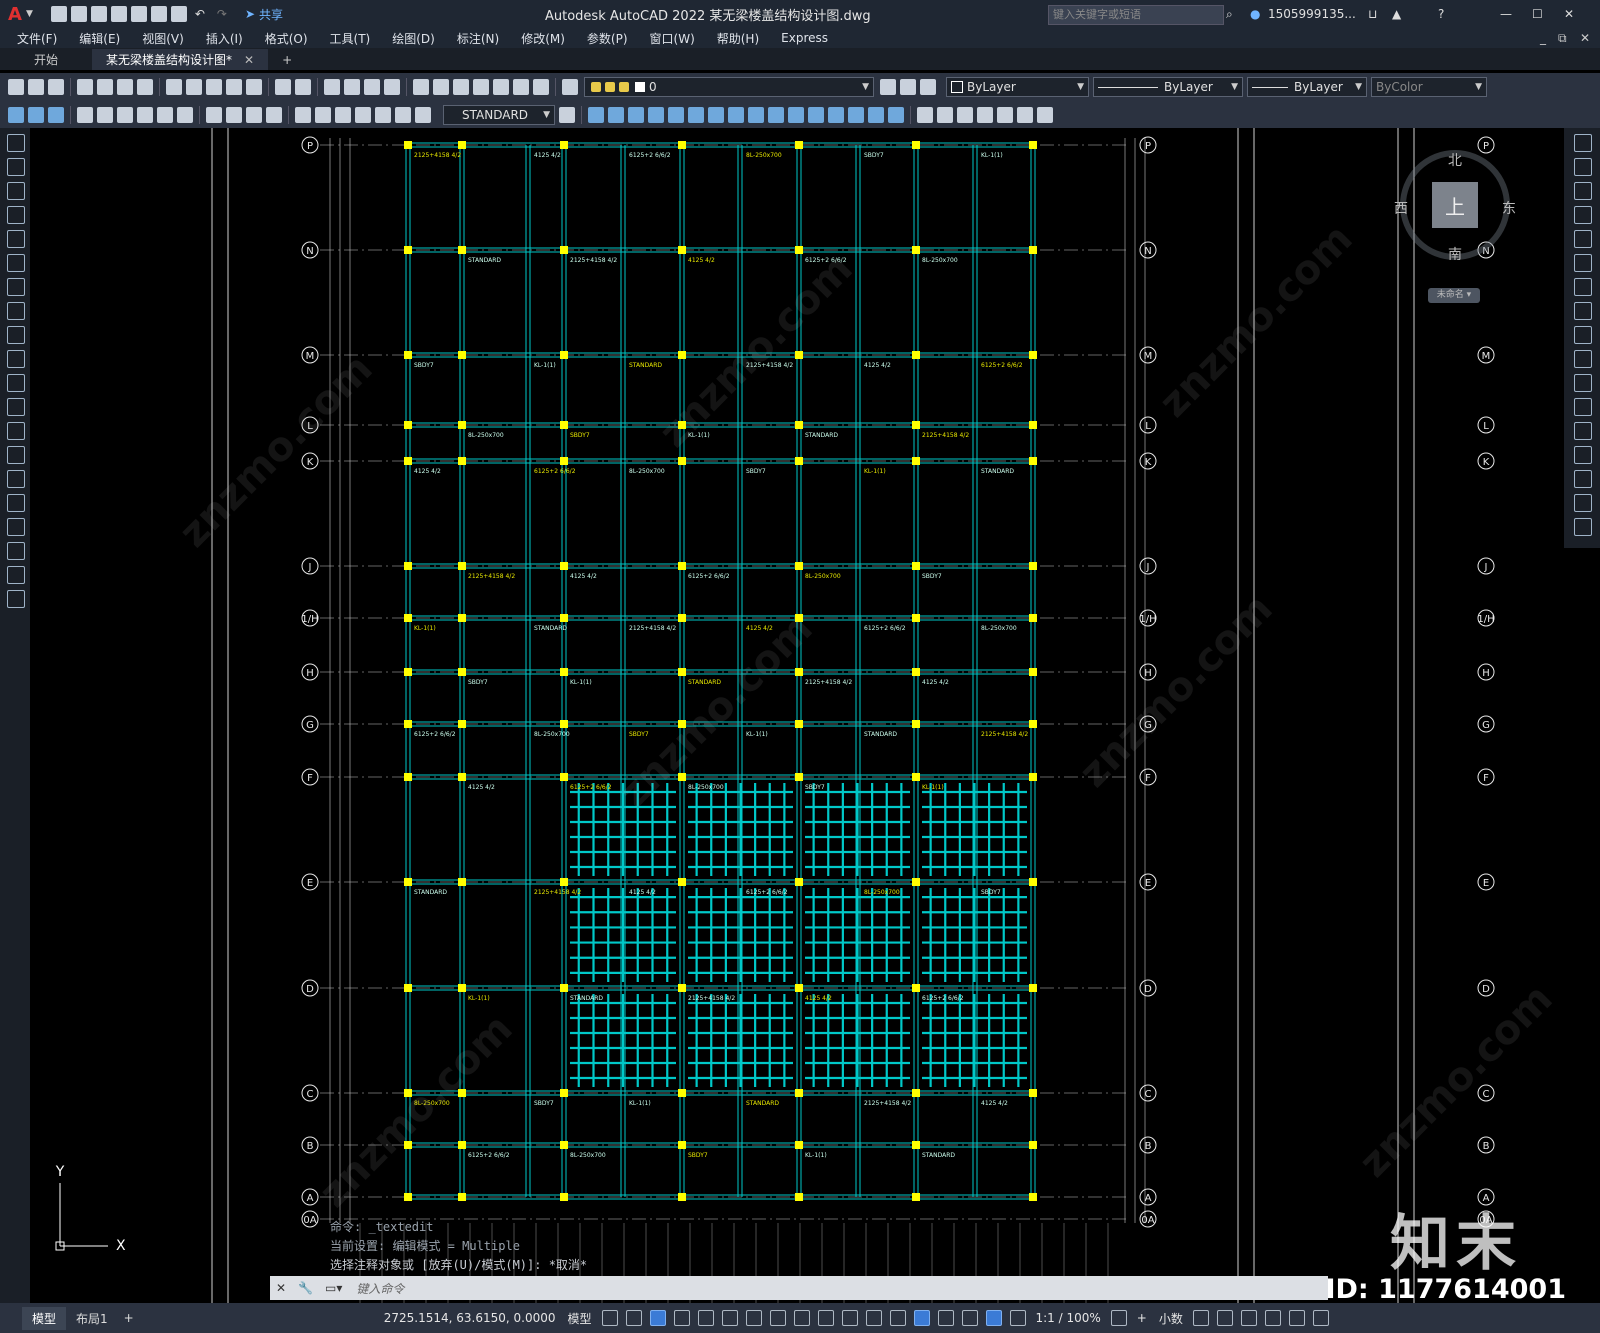  Describe the element at coordinates (249, 60) in the screenshot. I see `tab-close-icon: ✕` at that location.